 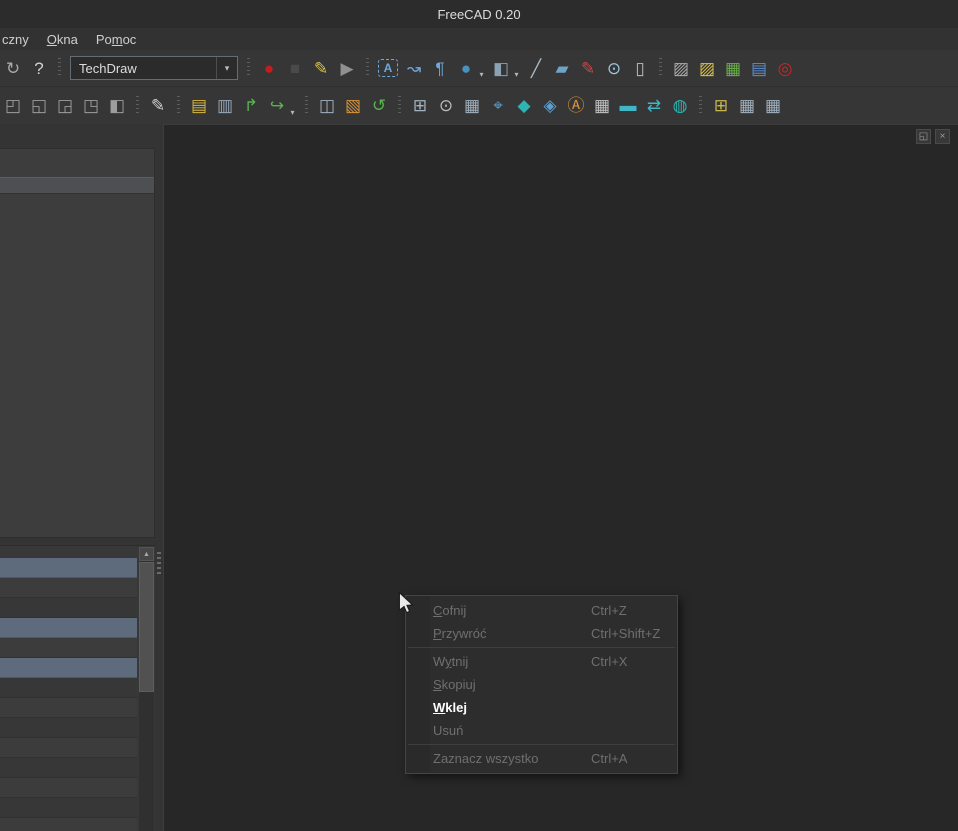 I want to click on mouse-cursor, so click(x=406, y=603).